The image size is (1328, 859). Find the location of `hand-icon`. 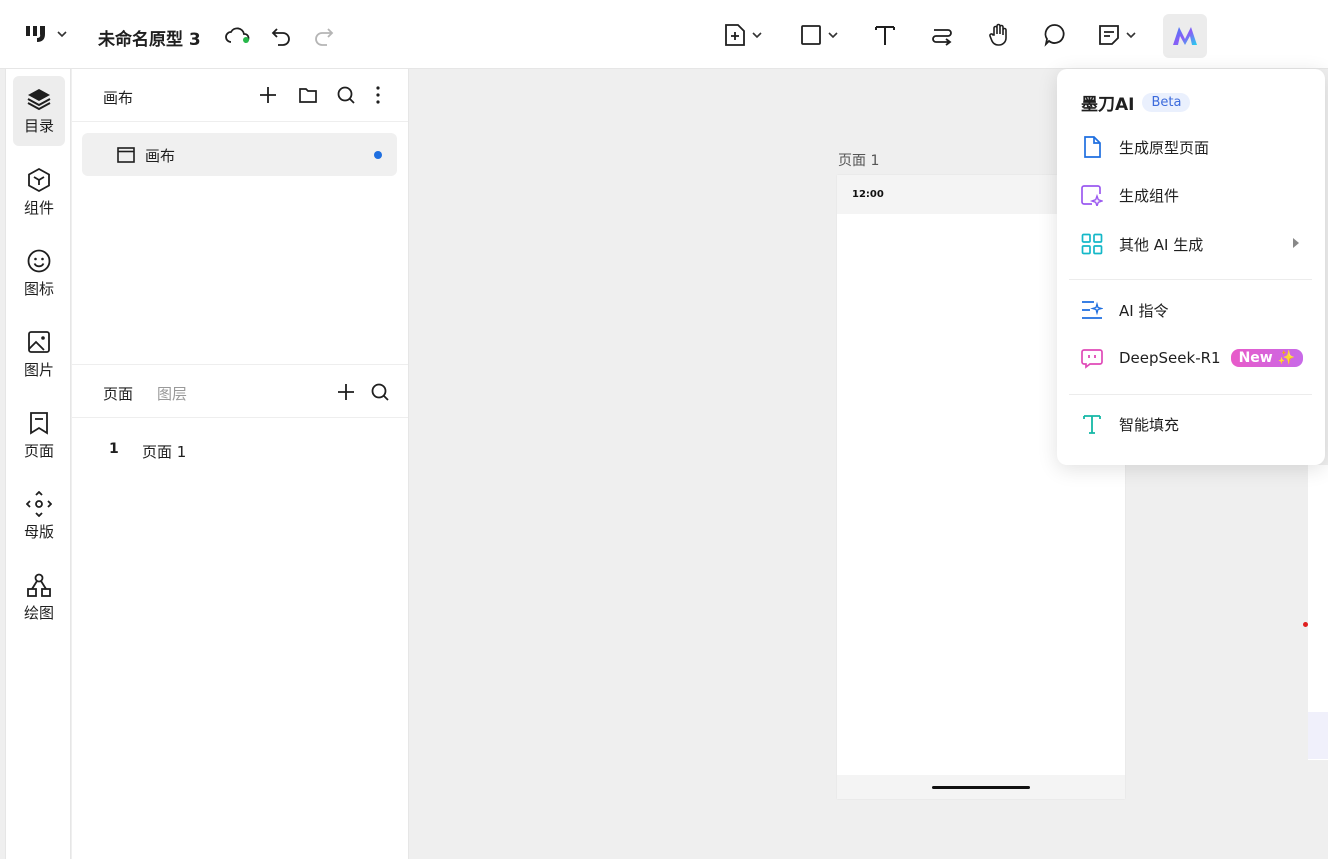

hand-icon is located at coordinates (998, 34).